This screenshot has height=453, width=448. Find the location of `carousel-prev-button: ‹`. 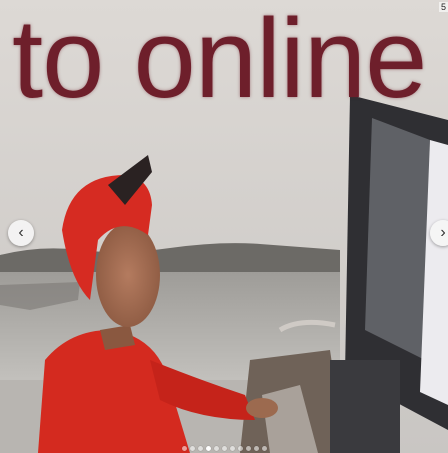

carousel-prev-button: ‹ is located at coordinates (21, 233).